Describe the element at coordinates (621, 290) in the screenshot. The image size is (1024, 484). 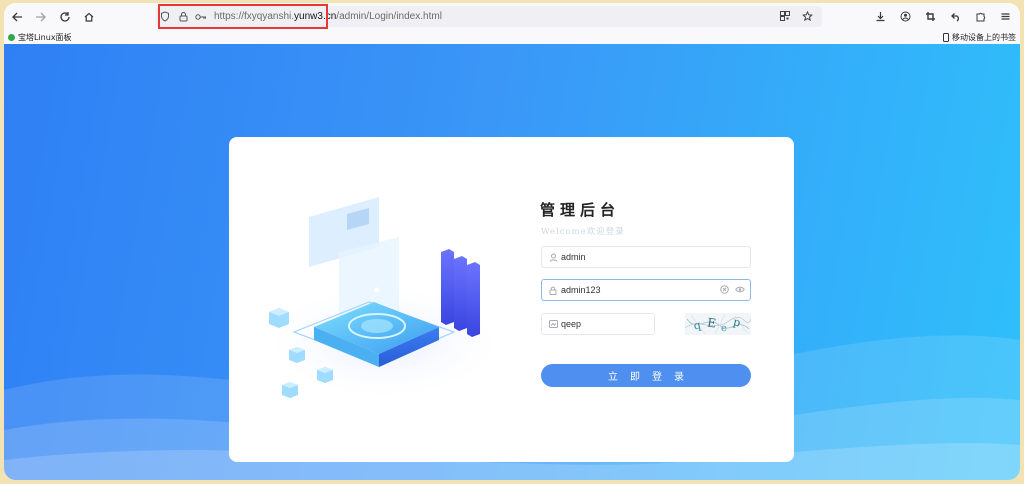
I see `password-input` at that location.